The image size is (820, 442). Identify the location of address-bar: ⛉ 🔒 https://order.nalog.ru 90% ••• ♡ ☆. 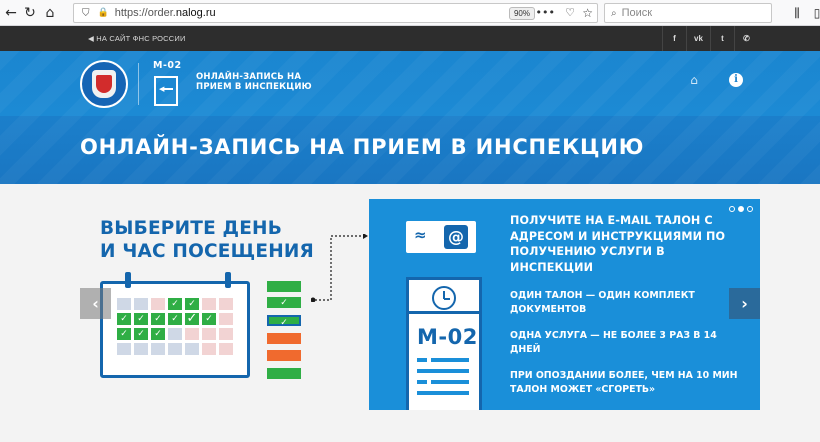
(335, 13).